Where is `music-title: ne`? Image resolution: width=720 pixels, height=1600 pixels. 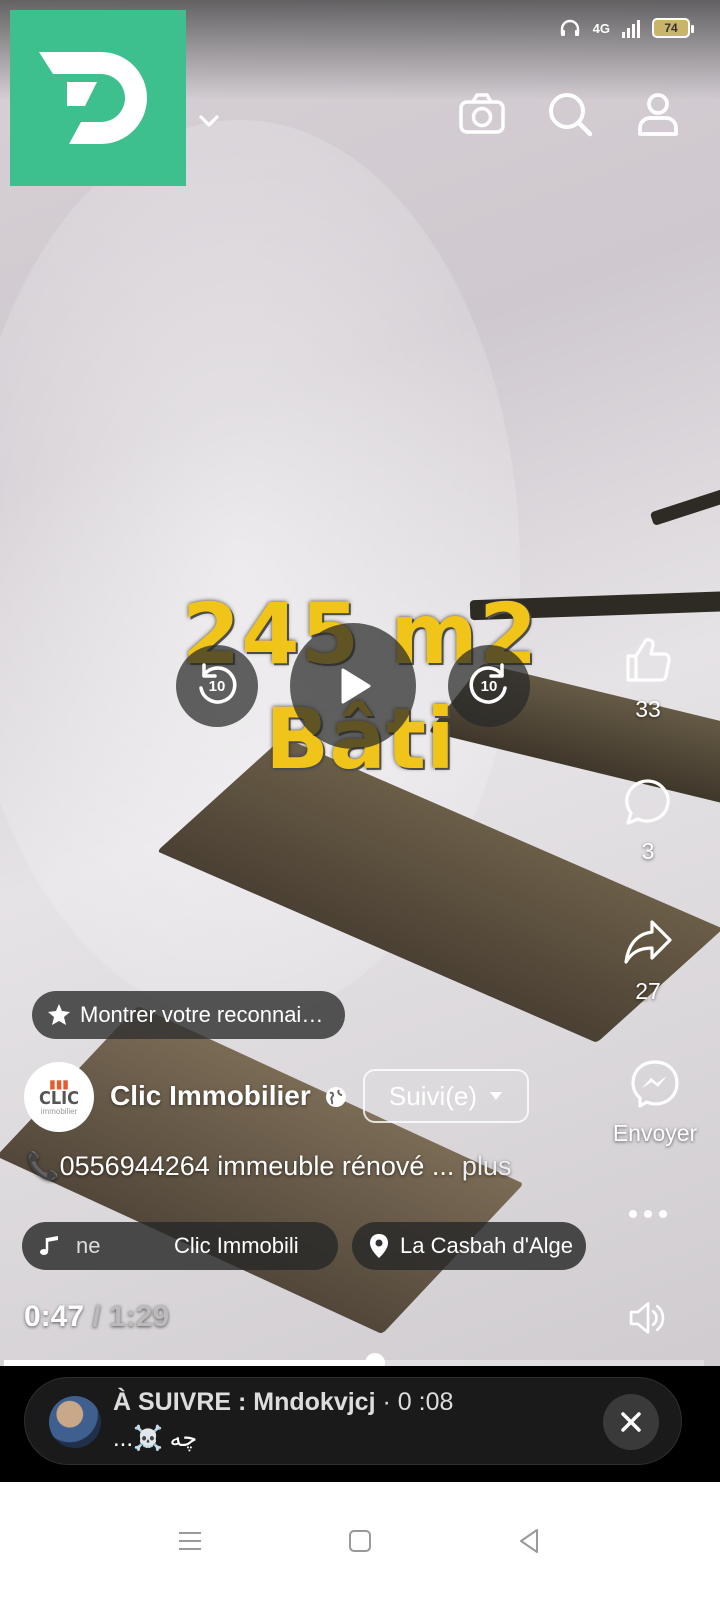 music-title: ne is located at coordinates (88, 1245).